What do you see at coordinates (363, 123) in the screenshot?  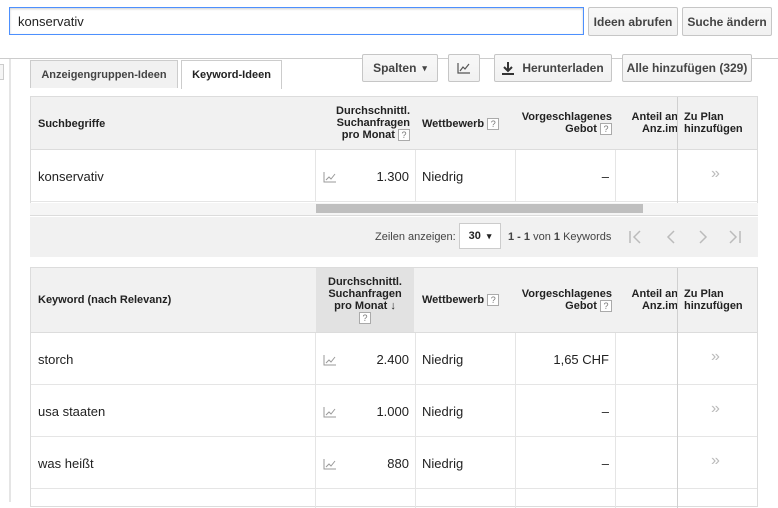 I see `col-header-avg-searches: Durchschnittl. Suchanfragen pro Monat ?` at bounding box center [363, 123].